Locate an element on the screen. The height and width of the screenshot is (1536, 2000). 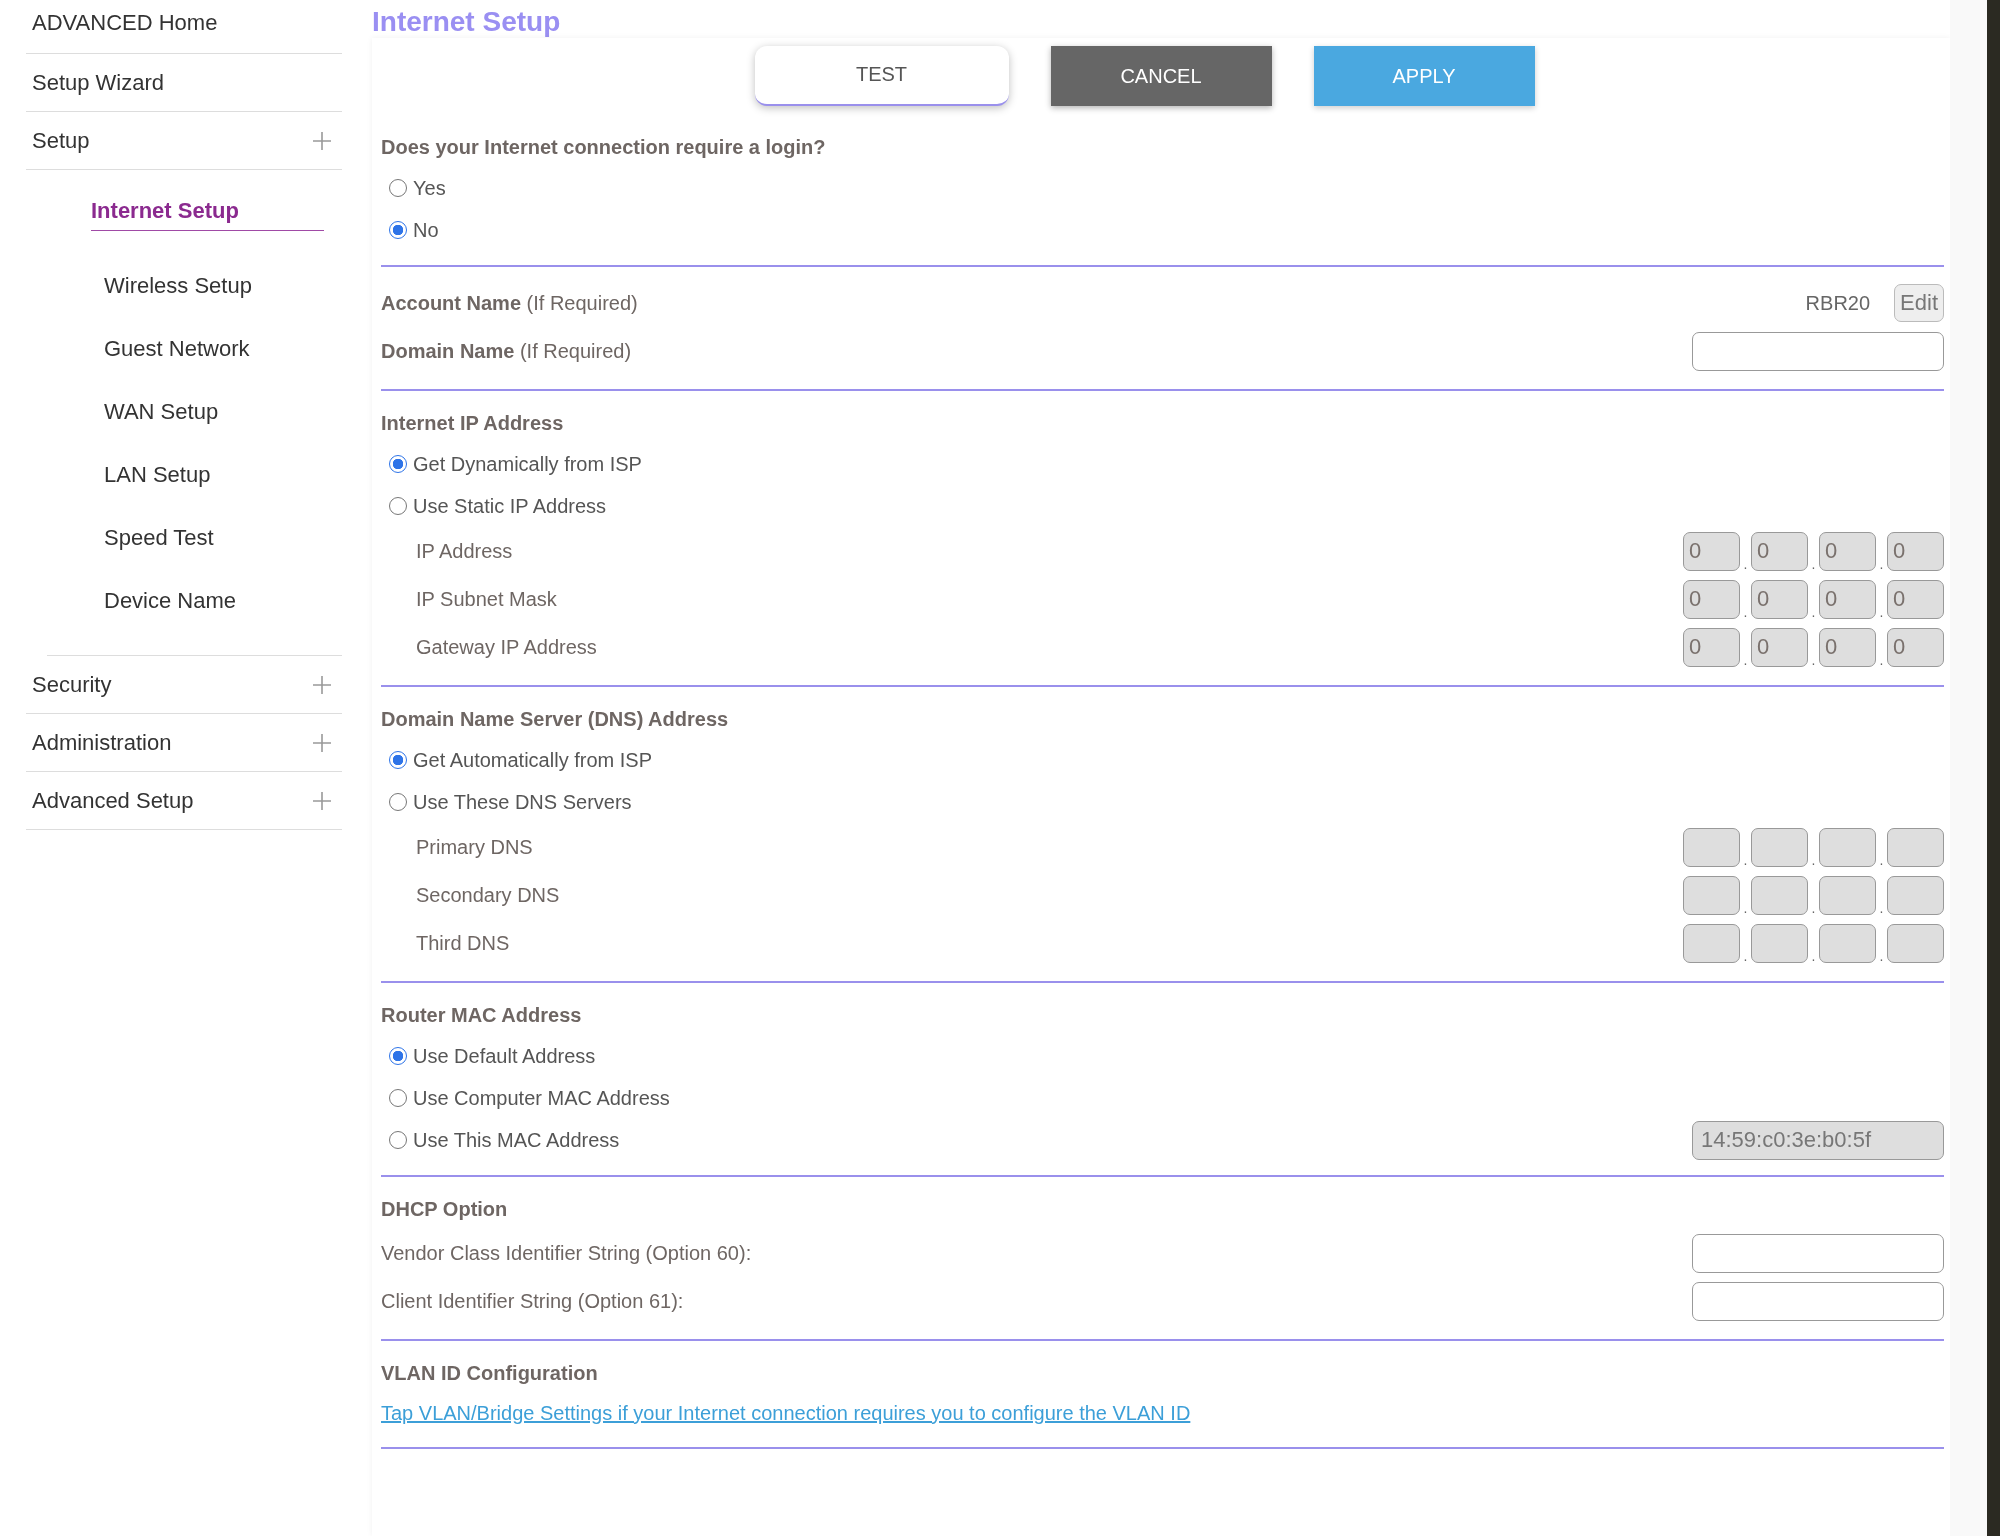
section-heading: DHCP Option is located at coordinates (445, 1209).